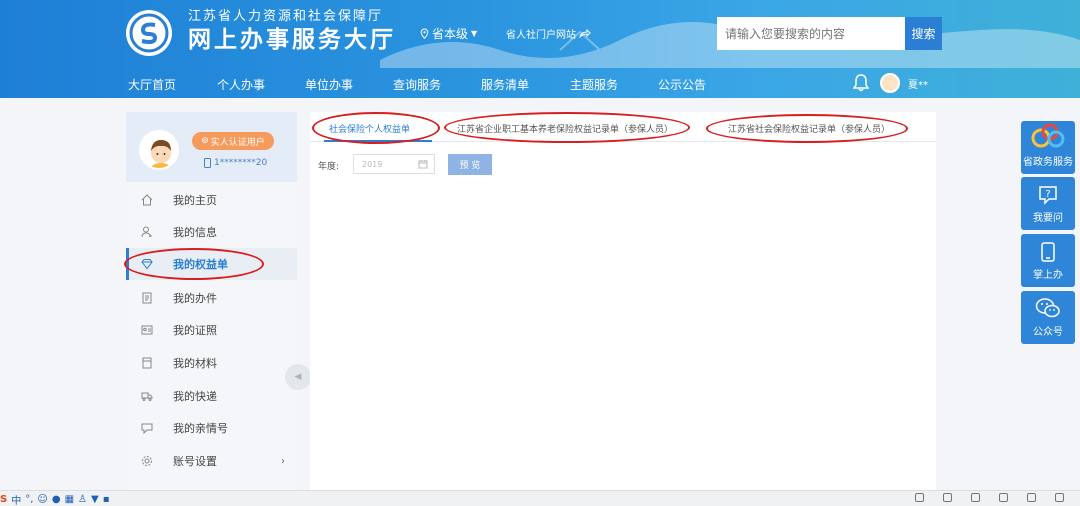  I want to click on ime-mode-label: 中, so click(16, 501).